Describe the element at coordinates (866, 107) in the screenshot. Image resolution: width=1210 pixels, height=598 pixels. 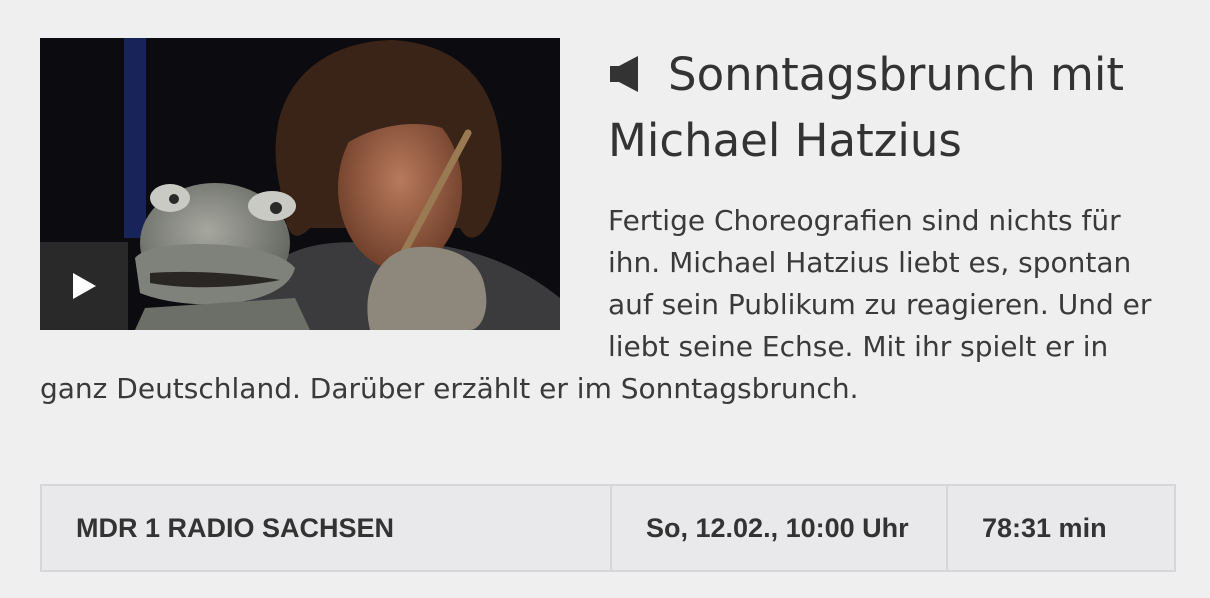
I see `headline-text: Sonntagsbrunch mit Michael Hatzius` at that location.